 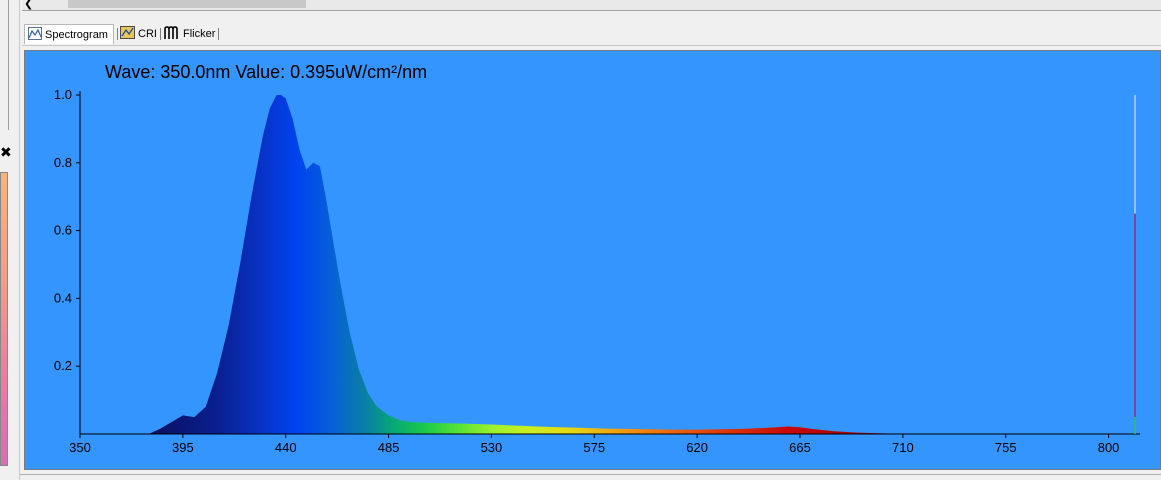 I want to click on bottom-divider, so click(x=590, y=474).